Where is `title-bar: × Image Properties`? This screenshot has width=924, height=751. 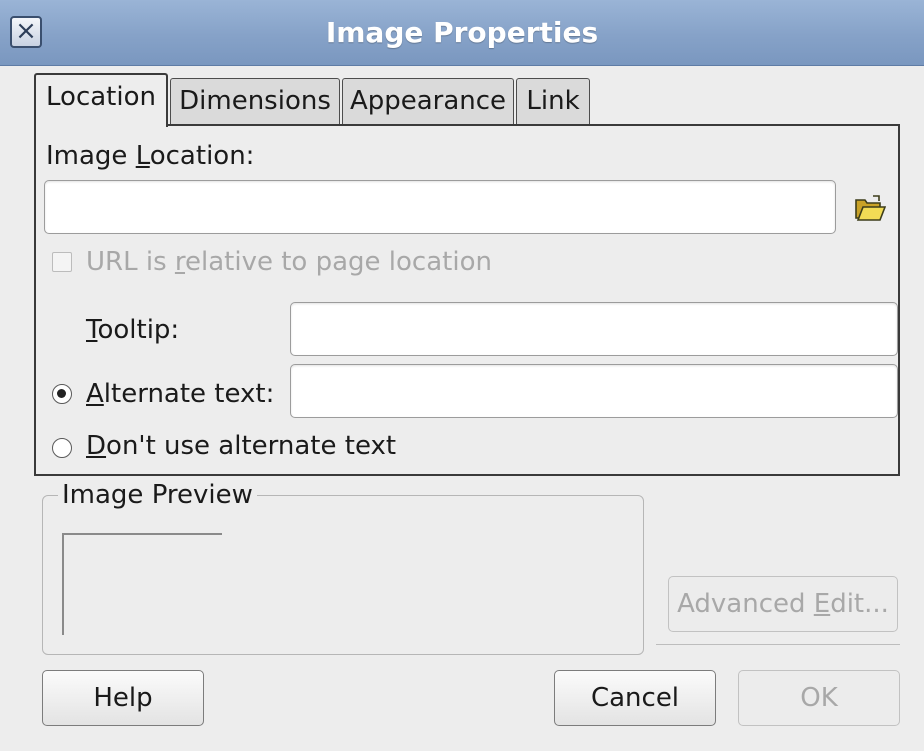 title-bar: × Image Properties is located at coordinates (462, 33).